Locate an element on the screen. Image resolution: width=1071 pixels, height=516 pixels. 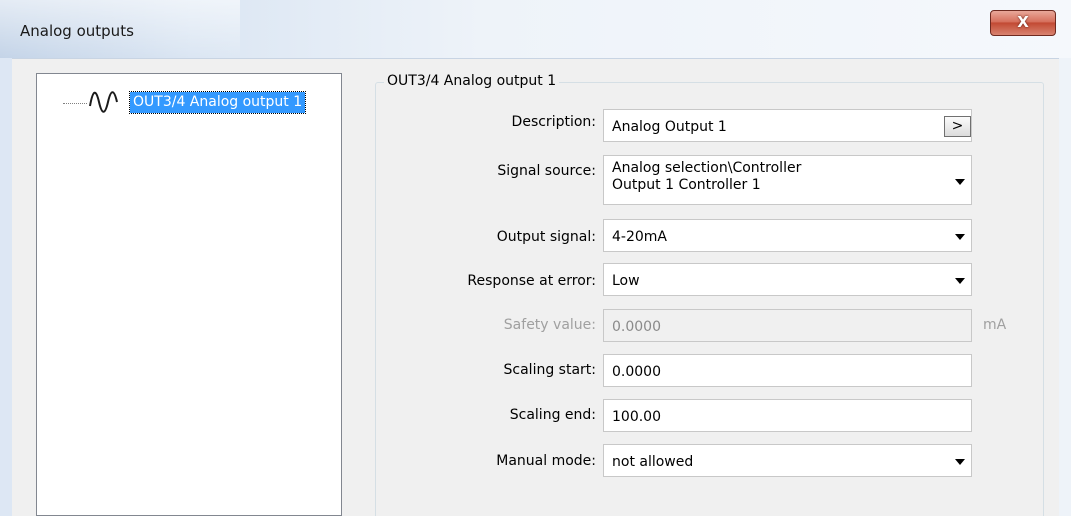
window-frame-right is located at coordinates (1065, 287).